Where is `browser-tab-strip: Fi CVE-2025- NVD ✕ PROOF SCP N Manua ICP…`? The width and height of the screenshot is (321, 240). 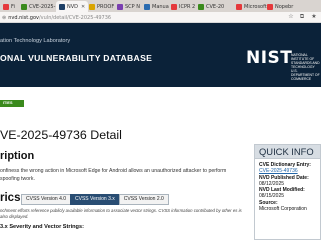 browser-tab-strip: Fi CVE-2025- NVD ✕ PROOF SCP N Manua ICP… is located at coordinates (160, 6).